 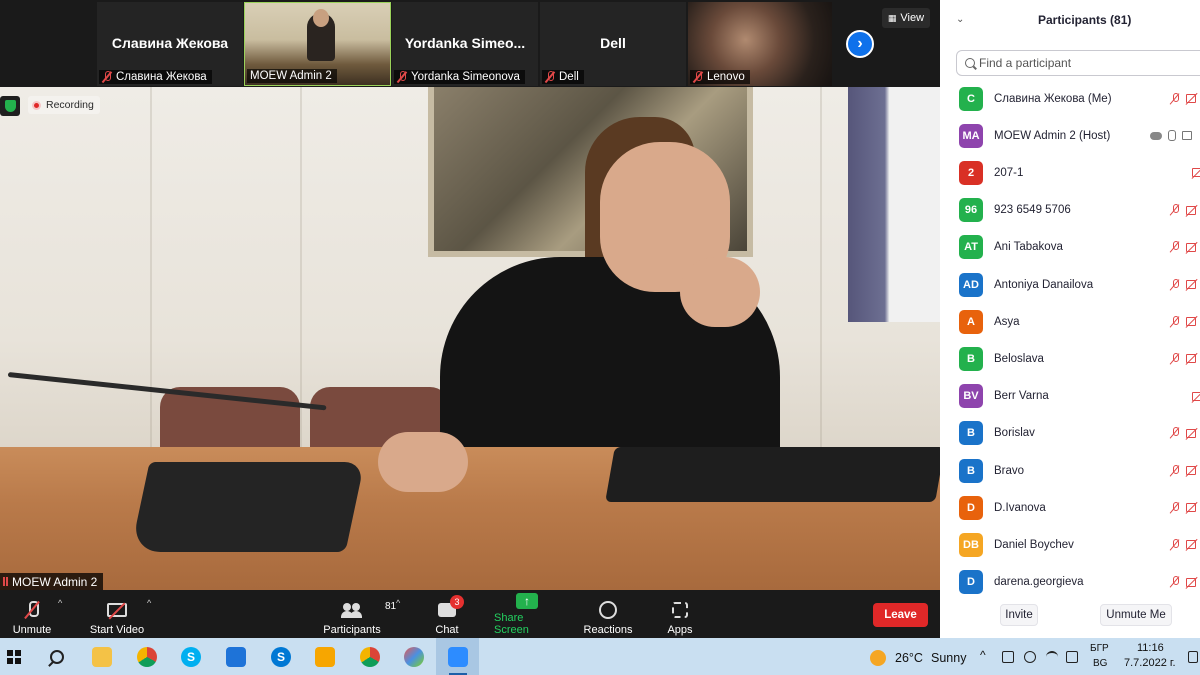 What do you see at coordinates (352, 610) in the screenshot?
I see `participants-icon` at bounding box center [352, 610].